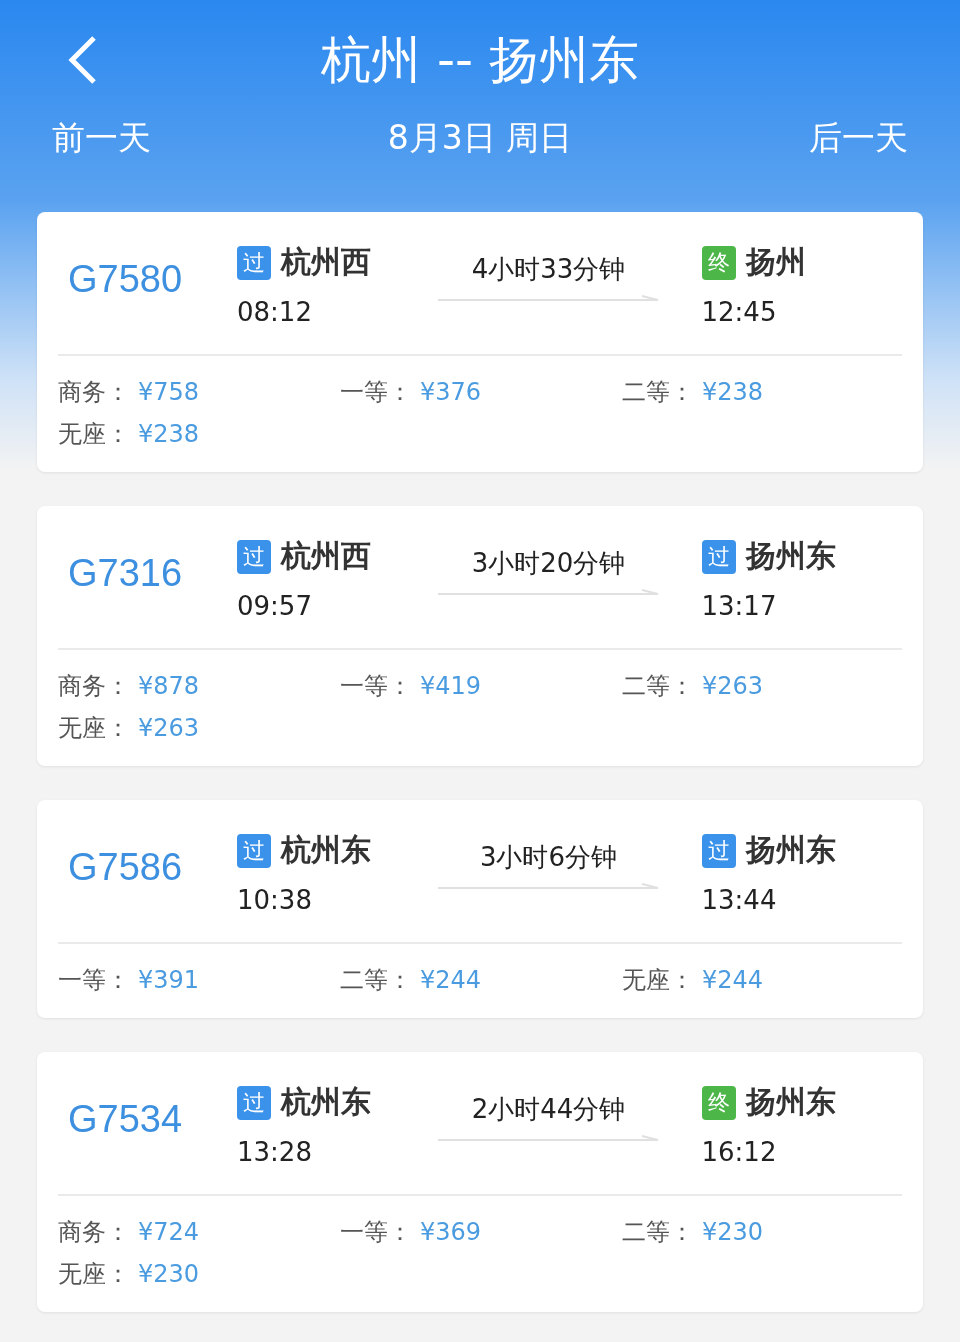 This screenshot has width=960, height=1342. What do you see at coordinates (693, 392) in the screenshot?
I see `seat-price: 二等： ¥238` at bounding box center [693, 392].